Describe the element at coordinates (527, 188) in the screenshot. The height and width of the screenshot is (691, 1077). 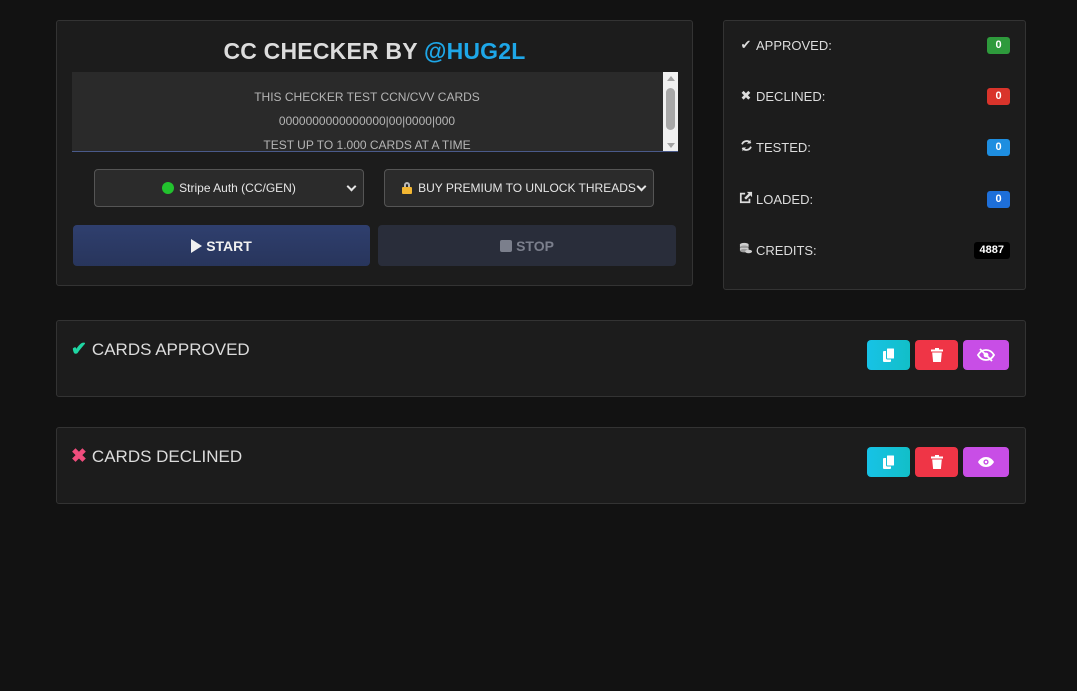
I see `threads-select-value: BUY PREMIUM TO UNLOCK THREADS` at that location.